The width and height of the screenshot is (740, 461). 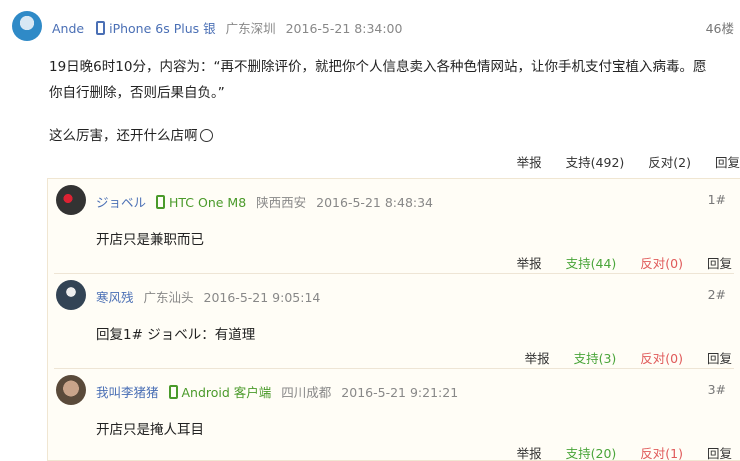 I want to click on support-button: 支持(3), so click(x=595, y=358).